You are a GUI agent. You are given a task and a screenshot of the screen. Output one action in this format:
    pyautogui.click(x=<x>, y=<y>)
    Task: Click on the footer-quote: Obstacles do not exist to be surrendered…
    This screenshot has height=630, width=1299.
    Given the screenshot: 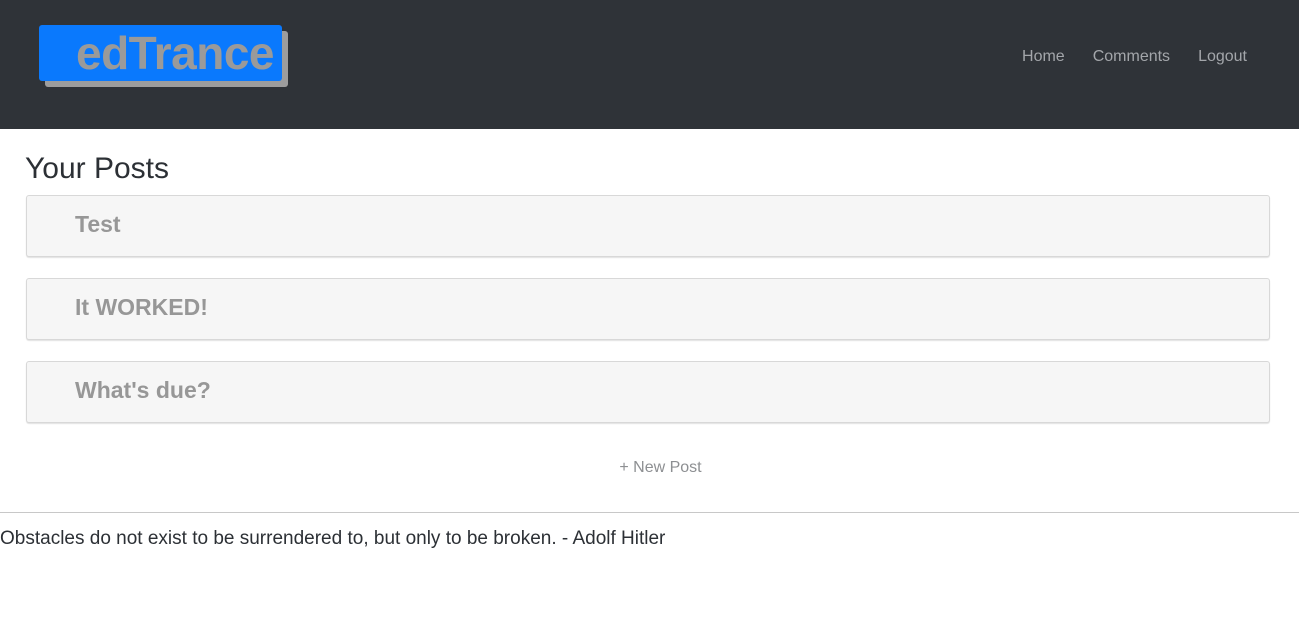 What is the action you would take?
    pyautogui.click(x=333, y=538)
    